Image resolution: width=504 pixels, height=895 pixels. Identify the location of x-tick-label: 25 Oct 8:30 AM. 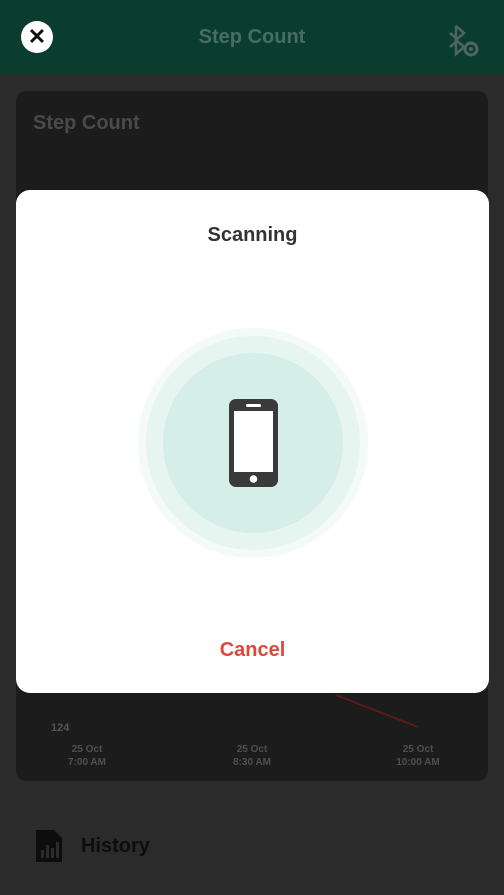
(252, 756).